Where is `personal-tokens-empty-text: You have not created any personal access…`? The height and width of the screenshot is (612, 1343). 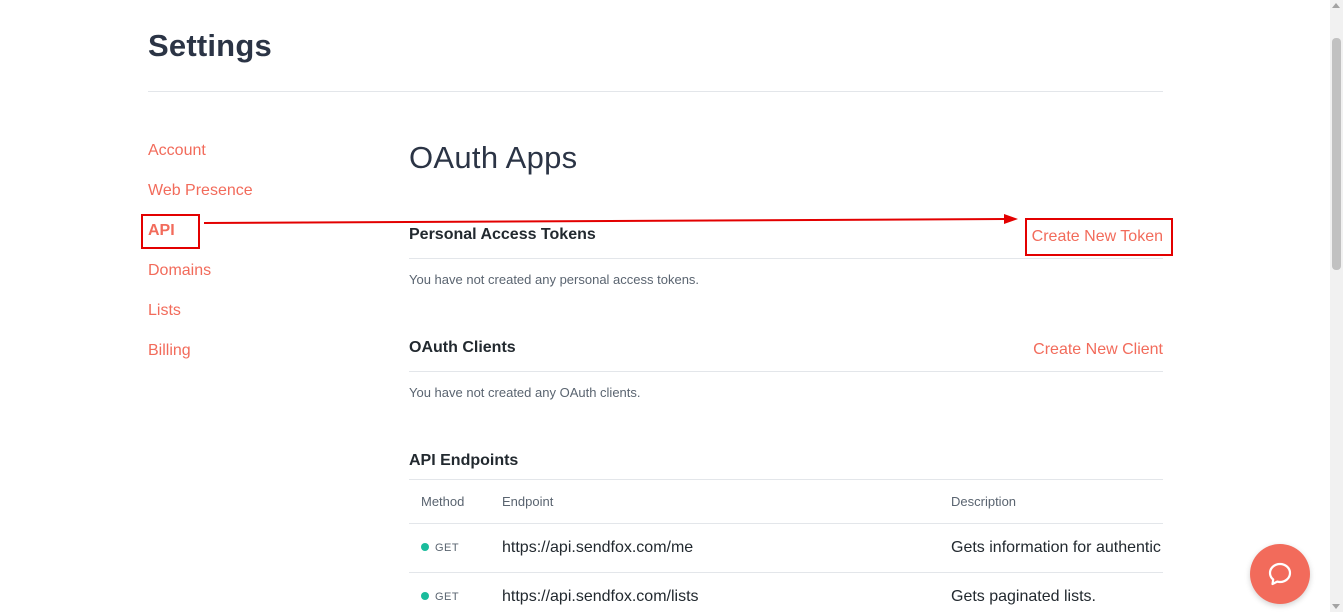 personal-tokens-empty-text: You have not created any personal access… is located at coordinates (554, 279).